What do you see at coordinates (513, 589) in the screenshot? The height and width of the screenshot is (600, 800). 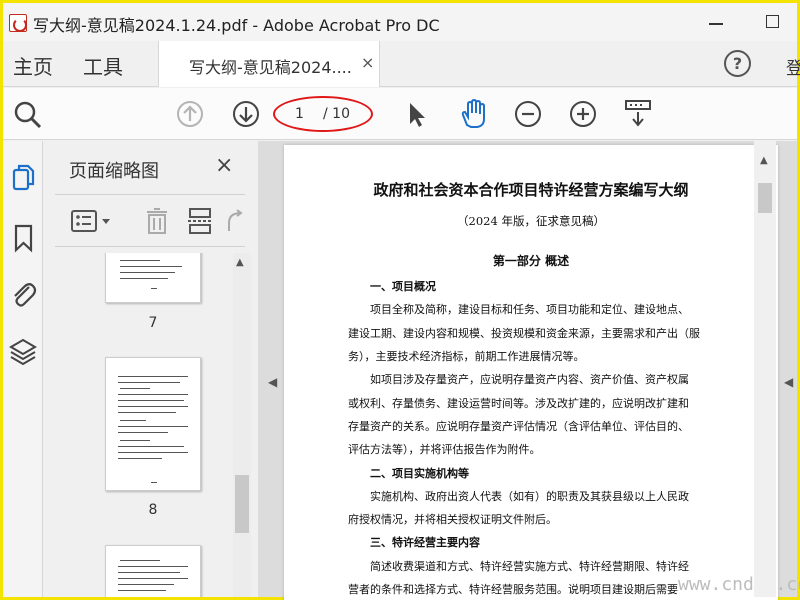 I see `paragraph-line: 营者的条件和选择方式、特许经营服务范围。说明项目建设期后需要` at bounding box center [513, 589].